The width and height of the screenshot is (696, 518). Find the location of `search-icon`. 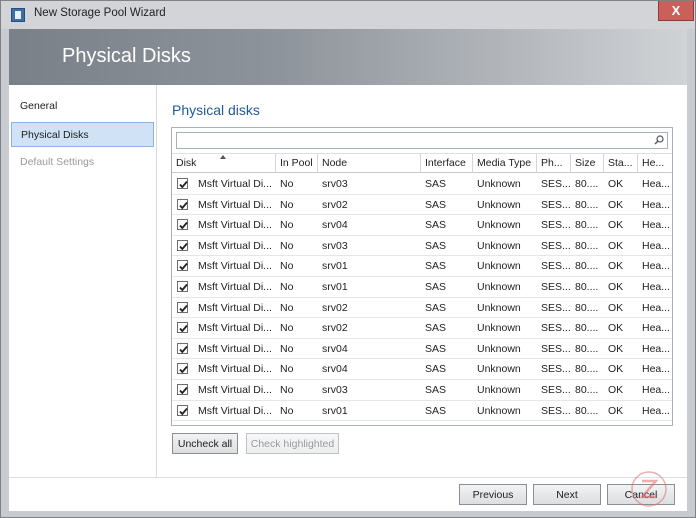

search-icon is located at coordinates (659, 140).